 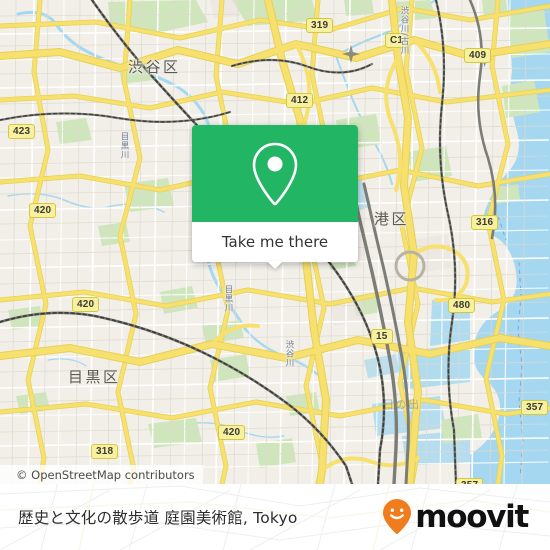 What do you see at coordinates (402, 404) in the screenshot?
I see `place-label-hinode: 日の出` at bounding box center [402, 404].